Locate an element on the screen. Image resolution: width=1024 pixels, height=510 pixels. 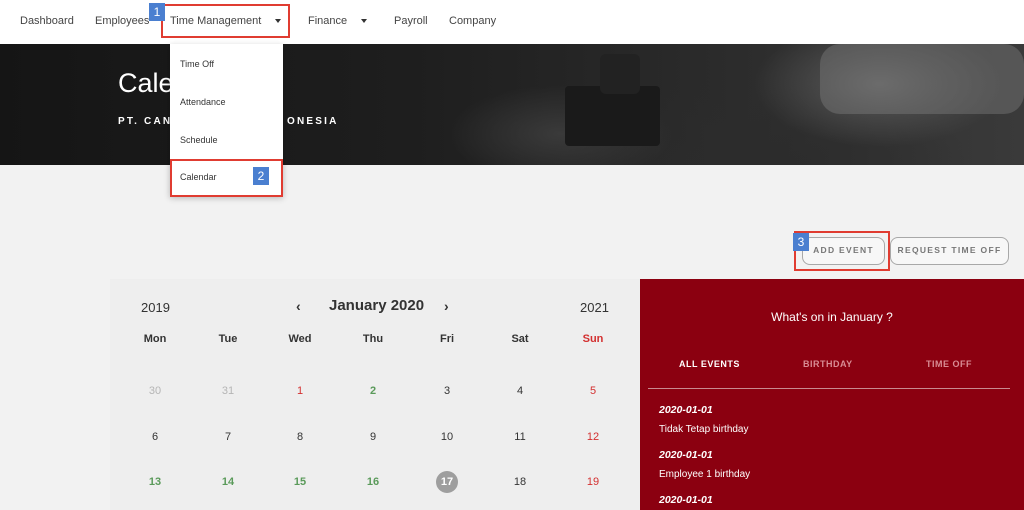
prev-year-link: 2019 is located at coordinates (155, 307).